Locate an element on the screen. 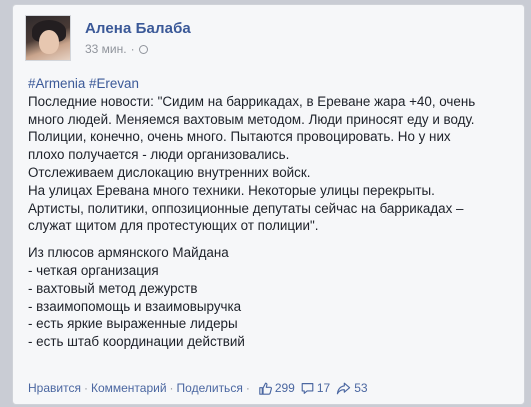  comments-count-button: 17 is located at coordinates (315, 388).